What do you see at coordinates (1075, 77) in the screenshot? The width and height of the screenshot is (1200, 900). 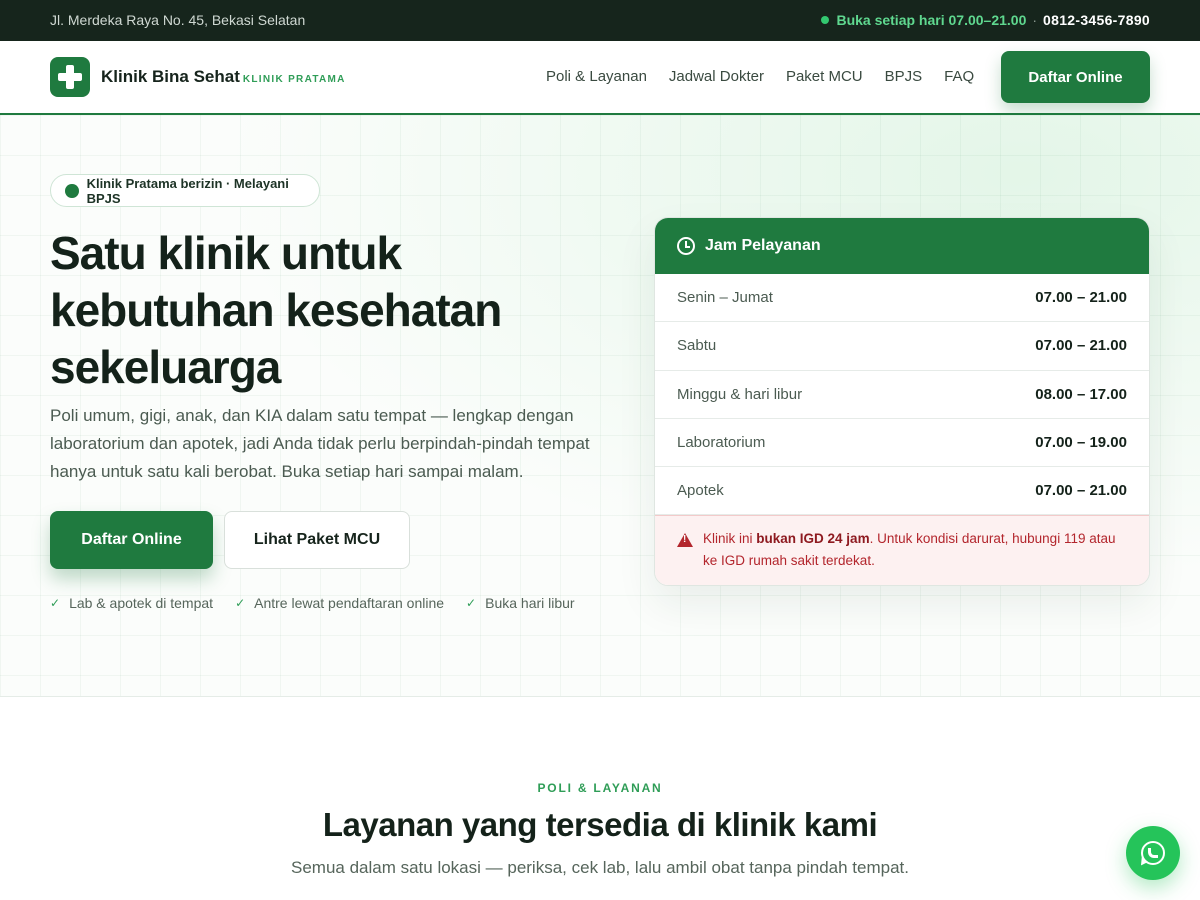 I see `header-register-button: Daftar Online` at bounding box center [1075, 77].